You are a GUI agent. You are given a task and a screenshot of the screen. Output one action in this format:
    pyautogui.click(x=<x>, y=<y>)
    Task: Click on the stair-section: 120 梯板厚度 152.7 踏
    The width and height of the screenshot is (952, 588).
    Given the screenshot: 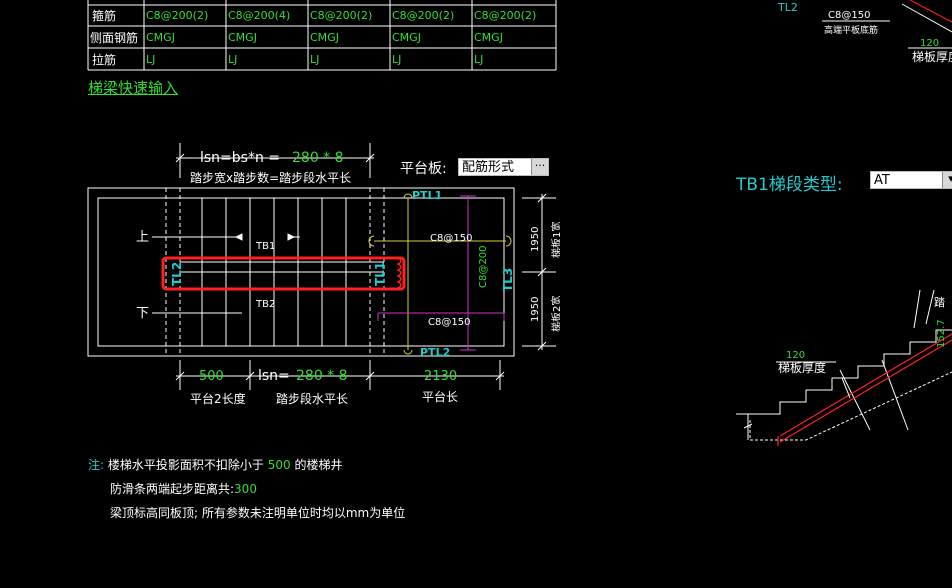 What is the action you would take?
    pyautogui.click(x=844, y=368)
    